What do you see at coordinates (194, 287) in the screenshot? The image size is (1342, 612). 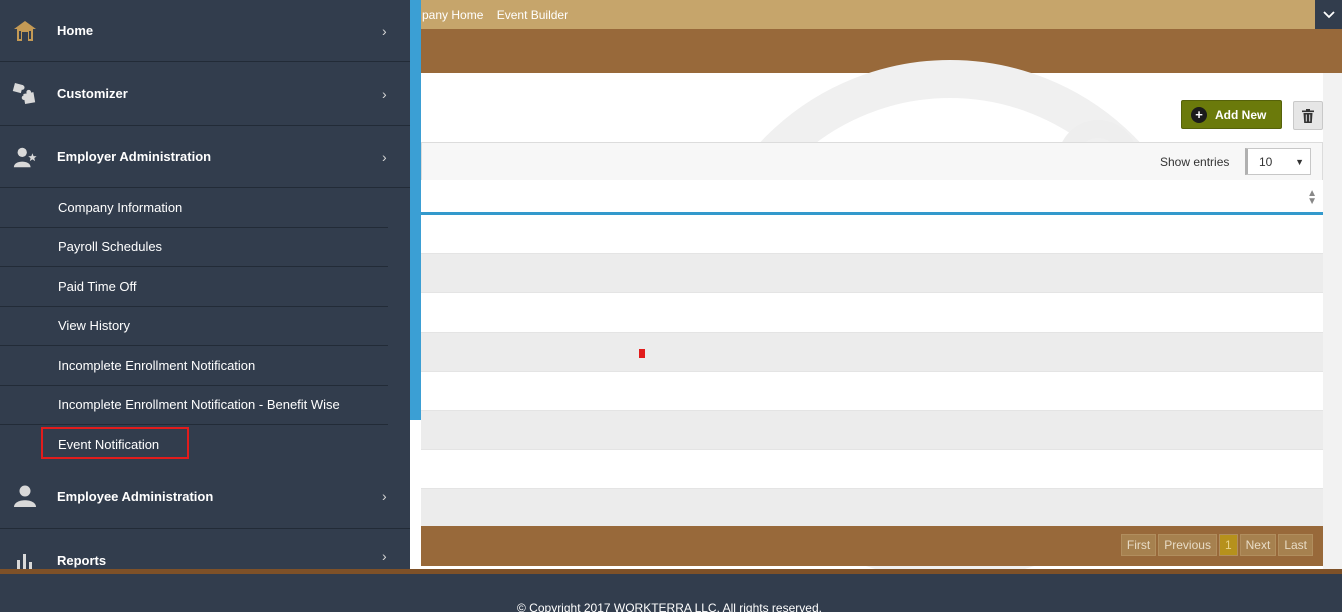 I see `submenu-item-paid-time-off: Paid Time Off` at bounding box center [194, 287].